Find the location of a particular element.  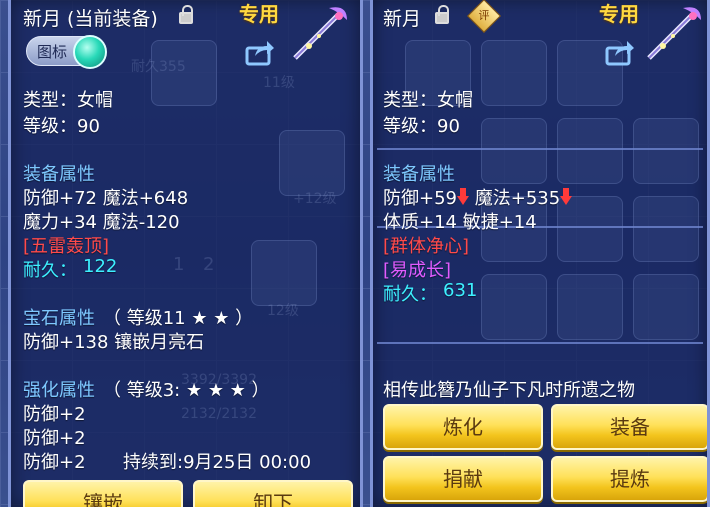

icon-toggle-label: 图标 is located at coordinates (52, 52).